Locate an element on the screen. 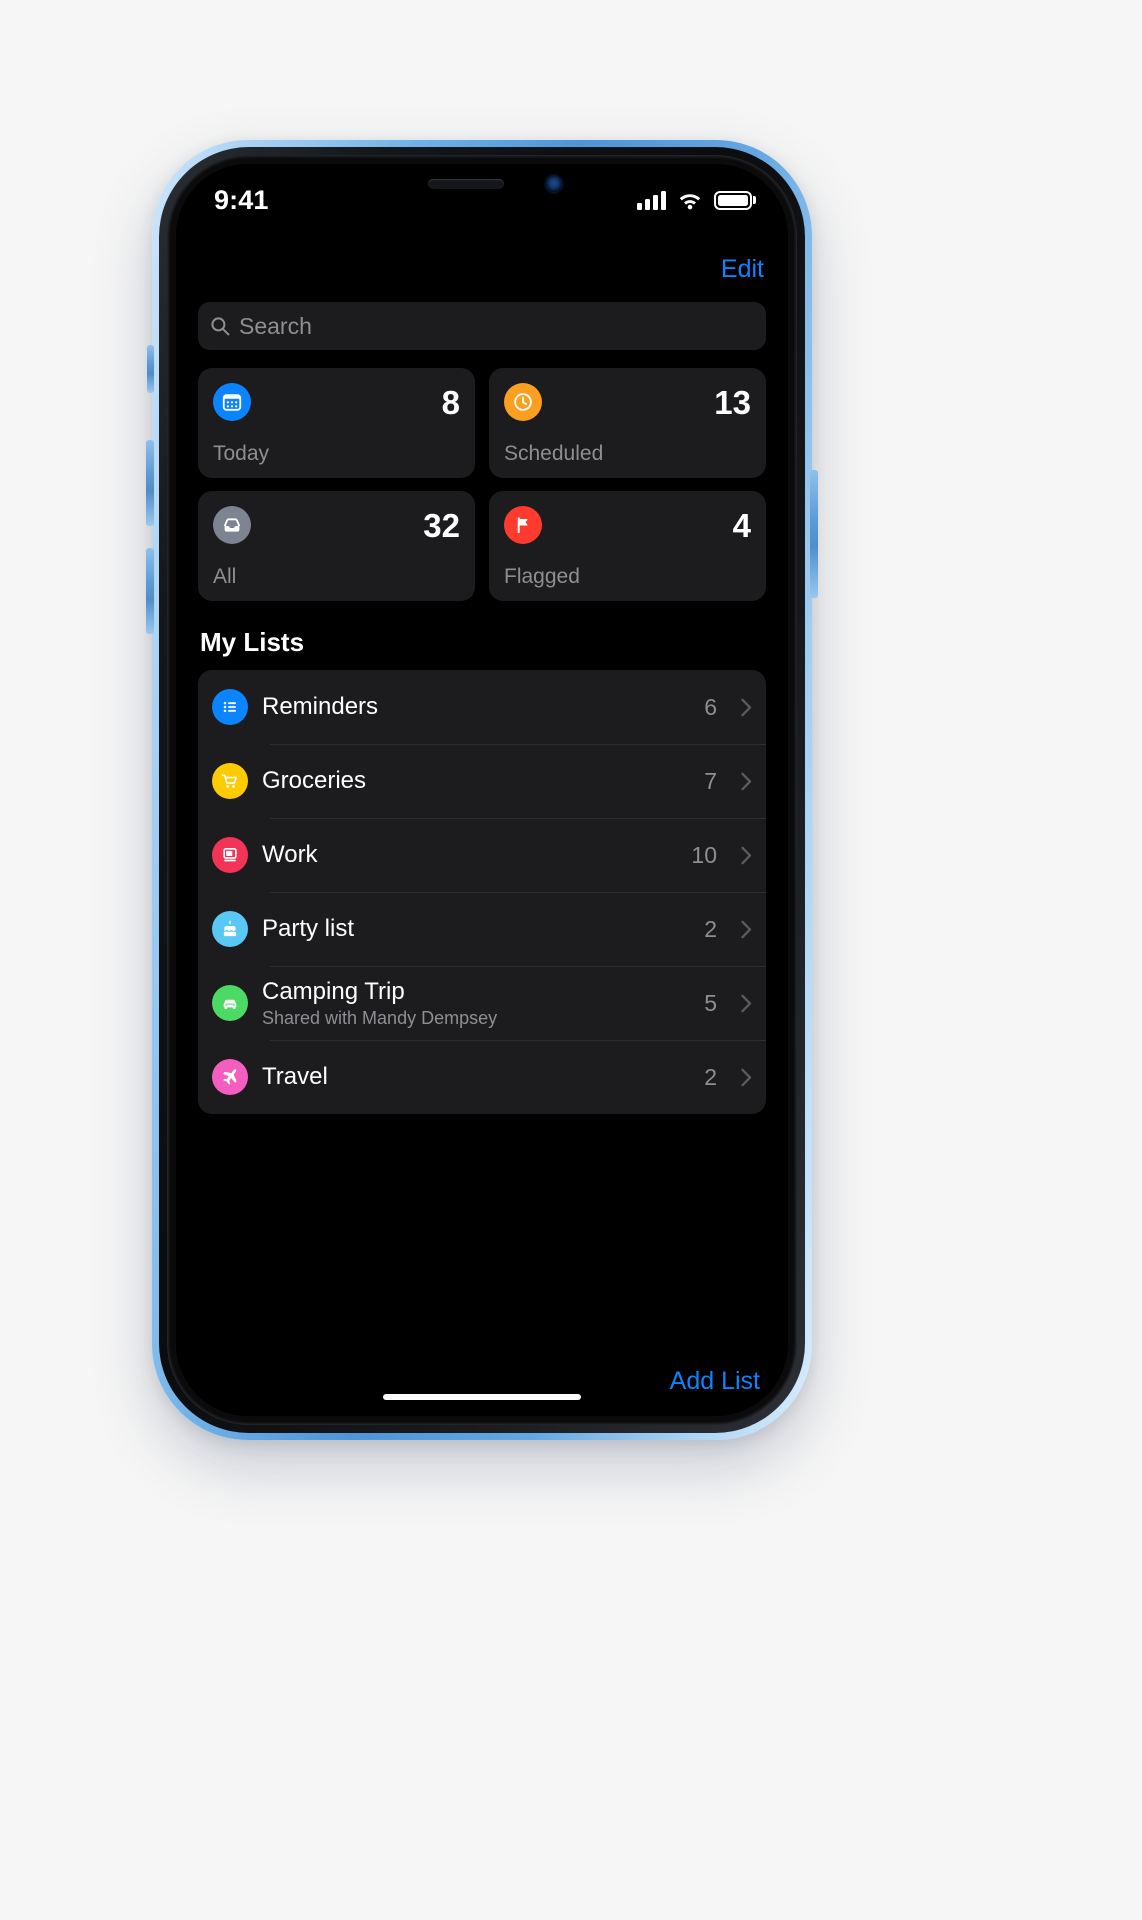 This screenshot has width=1142, height=1920. smart-list-count: 4 is located at coordinates (741, 525).